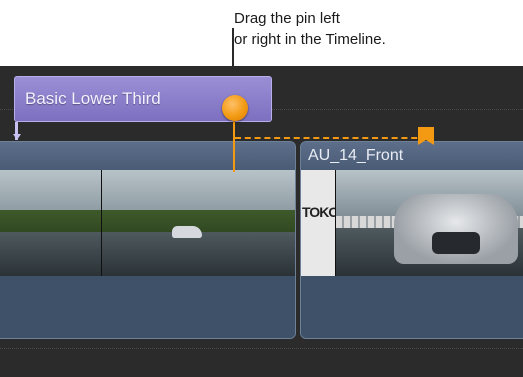 The height and width of the screenshot is (377, 523). Describe the element at coordinates (93, 98) in the screenshot. I see `title-clip-label: Basic Lower Third` at that location.